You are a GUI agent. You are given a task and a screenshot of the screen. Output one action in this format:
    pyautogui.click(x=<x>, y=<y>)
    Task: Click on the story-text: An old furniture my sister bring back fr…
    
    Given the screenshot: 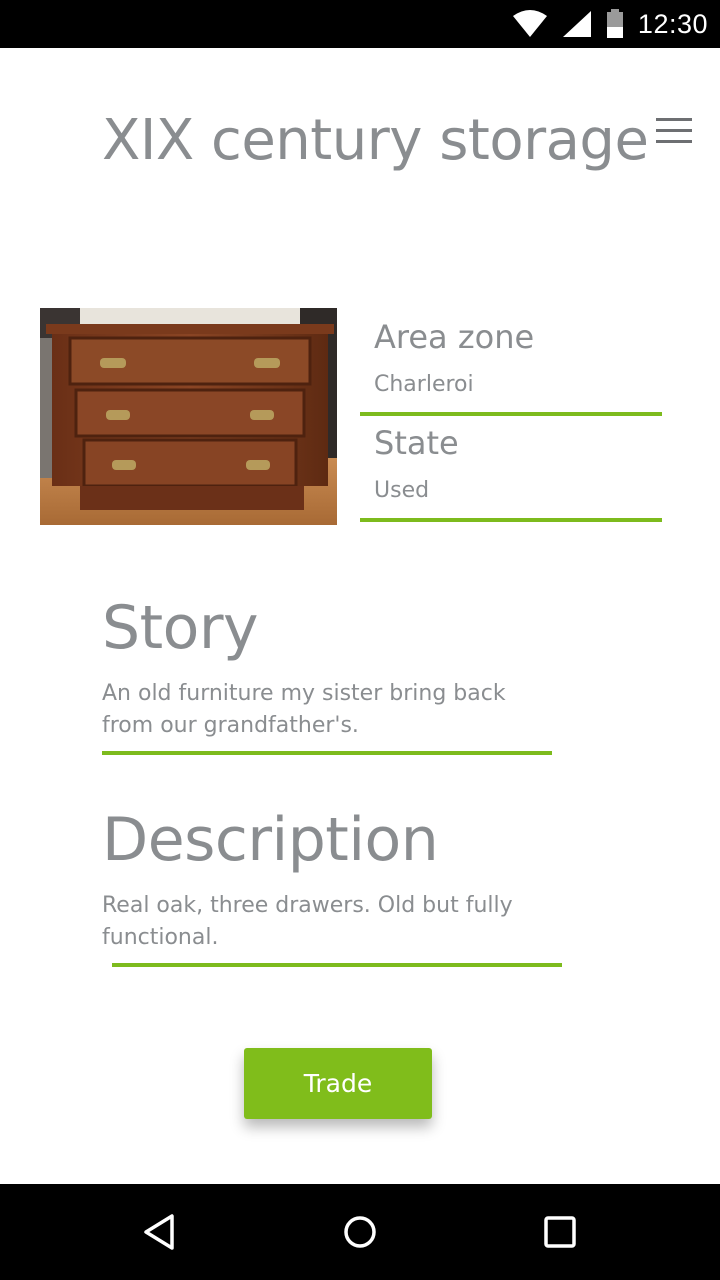 What is the action you would take?
    pyautogui.click(x=332, y=710)
    